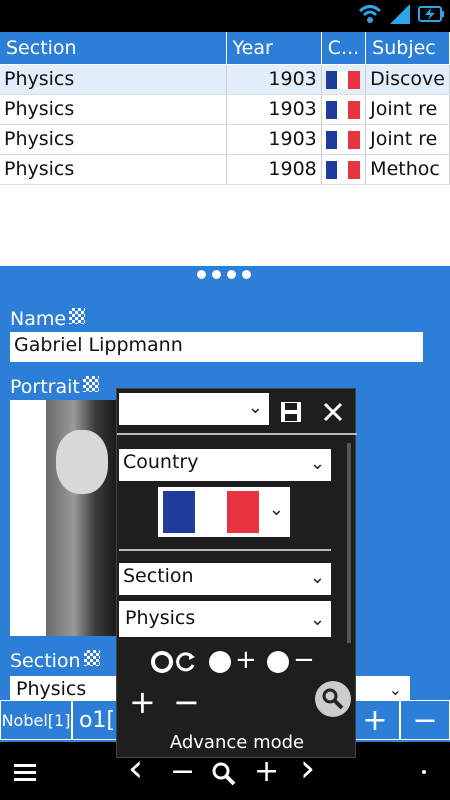 The height and width of the screenshot is (800, 450). I want to click on overflow-dot, so click(424, 772).